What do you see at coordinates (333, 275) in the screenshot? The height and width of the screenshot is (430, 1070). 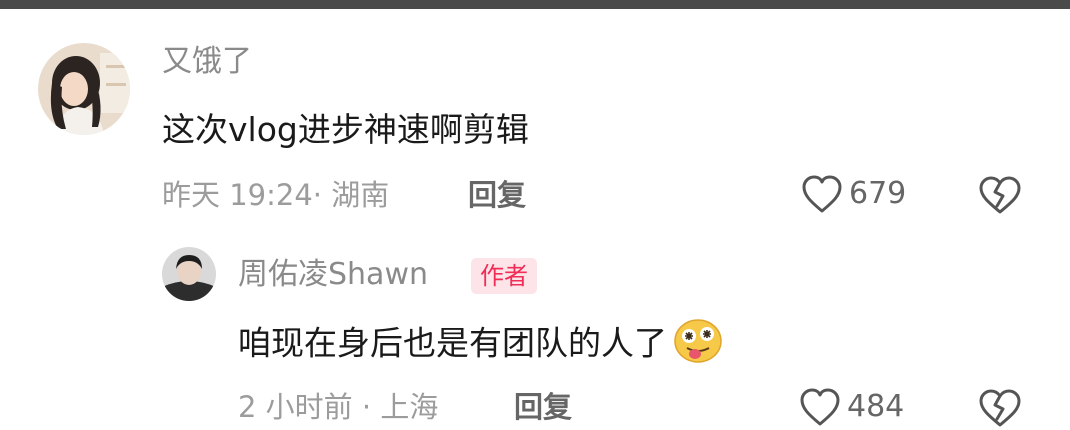 I see `comment-username: 周佑凌Shawn` at bounding box center [333, 275].